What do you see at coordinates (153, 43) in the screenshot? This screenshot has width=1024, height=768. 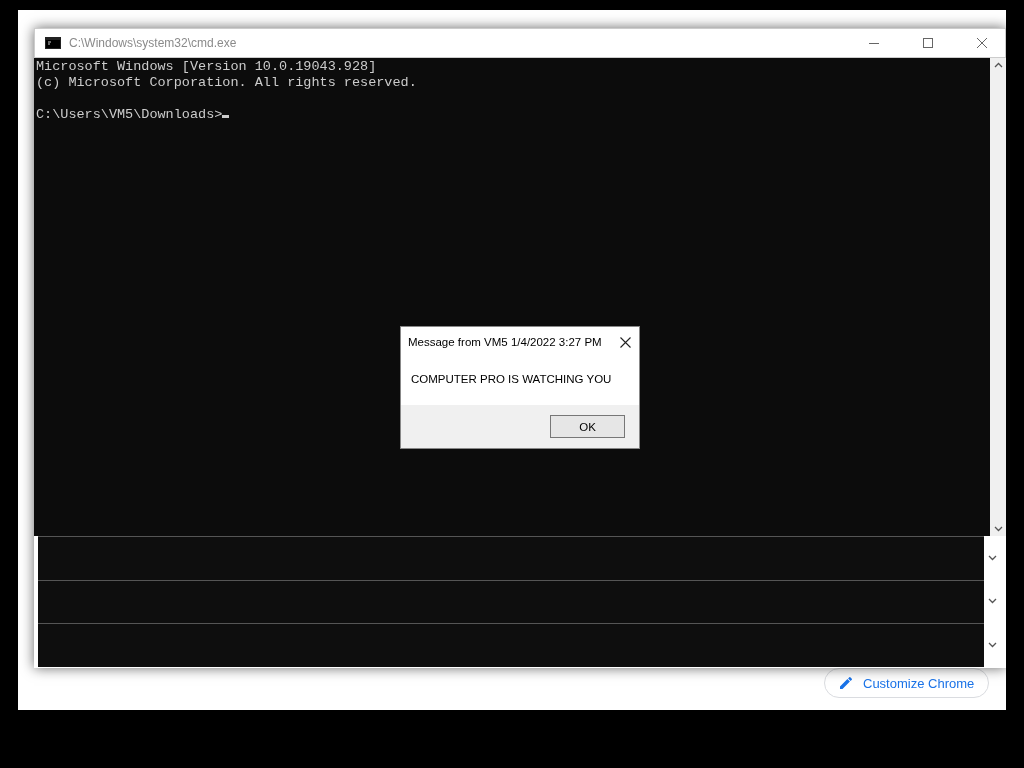 I see `window-title: C:\Windows\system32\cmd.exe` at bounding box center [153, 43].